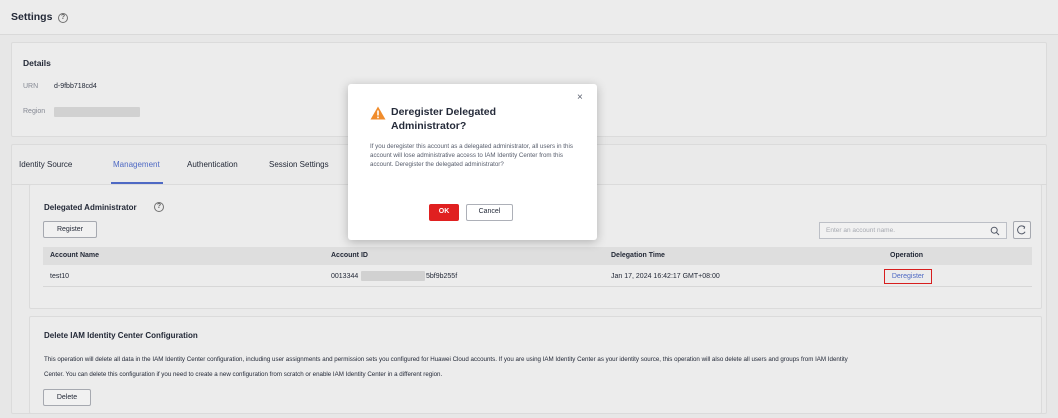  I want to click on cancel-button: Cancel, so click(489, 212).